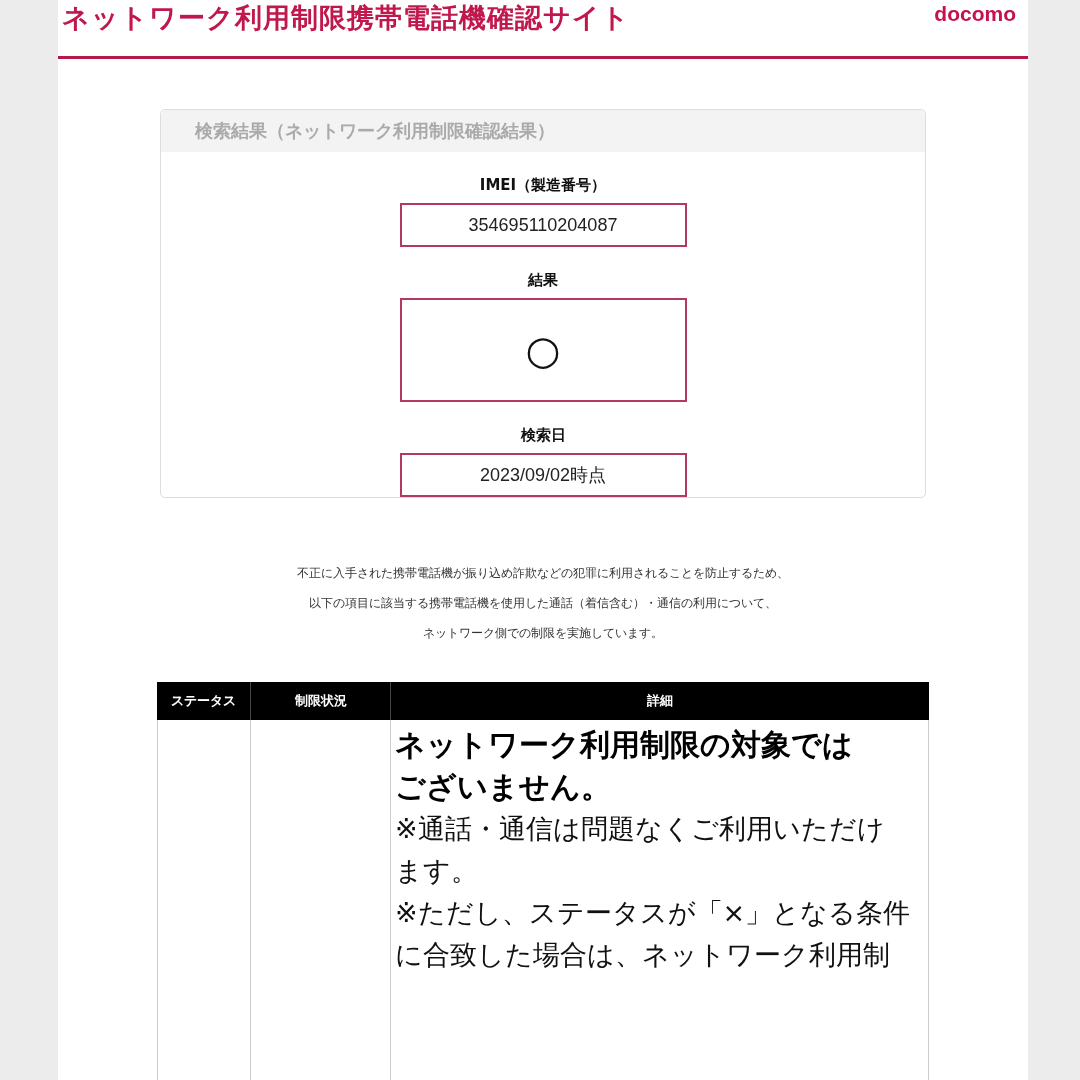 This screenshot has width=1080, height=1080. Describe the element at coordinates (543, 475) in the screenshot. I see `field-value: 2023/09/02時点` at that location.